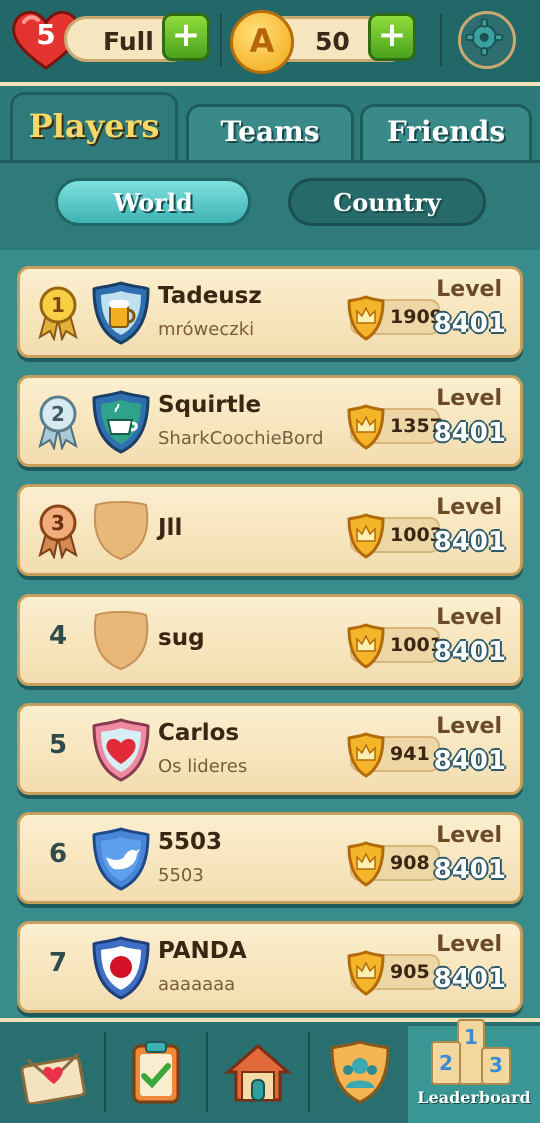 The width and height of the screenshot is (540, 1123). I want to click on player-name: 5503, so click(190, 842).